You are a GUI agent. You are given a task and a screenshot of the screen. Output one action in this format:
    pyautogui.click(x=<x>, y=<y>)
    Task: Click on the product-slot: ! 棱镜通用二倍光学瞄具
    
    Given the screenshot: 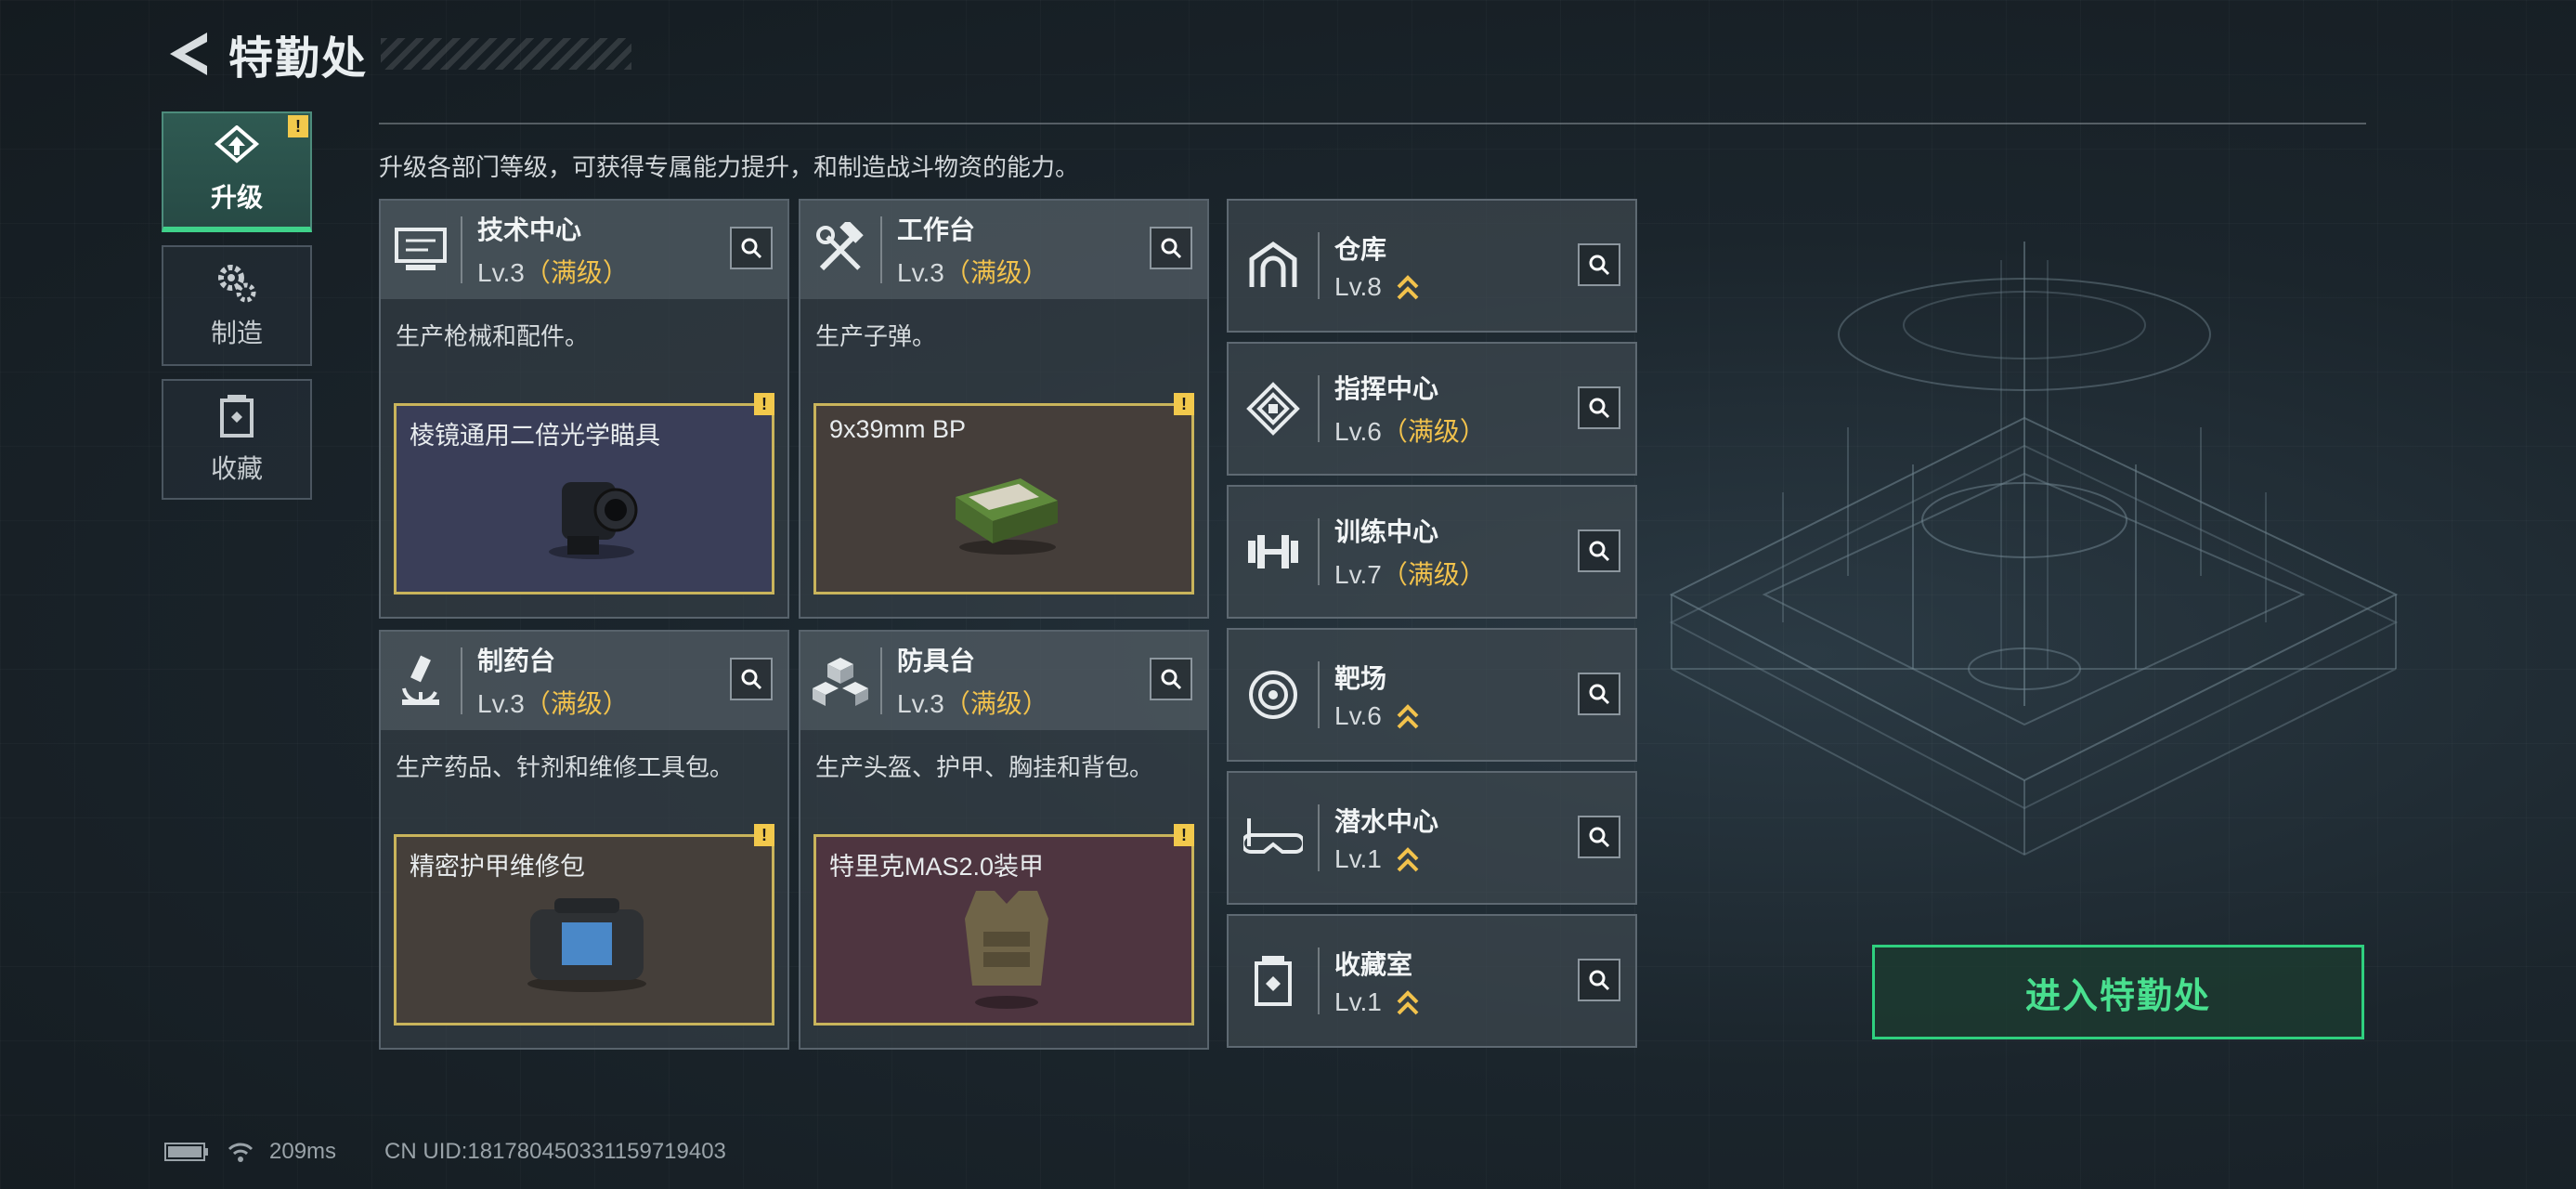 What is the action you would take?
    pyautogui.click(x=584, y=493)
    